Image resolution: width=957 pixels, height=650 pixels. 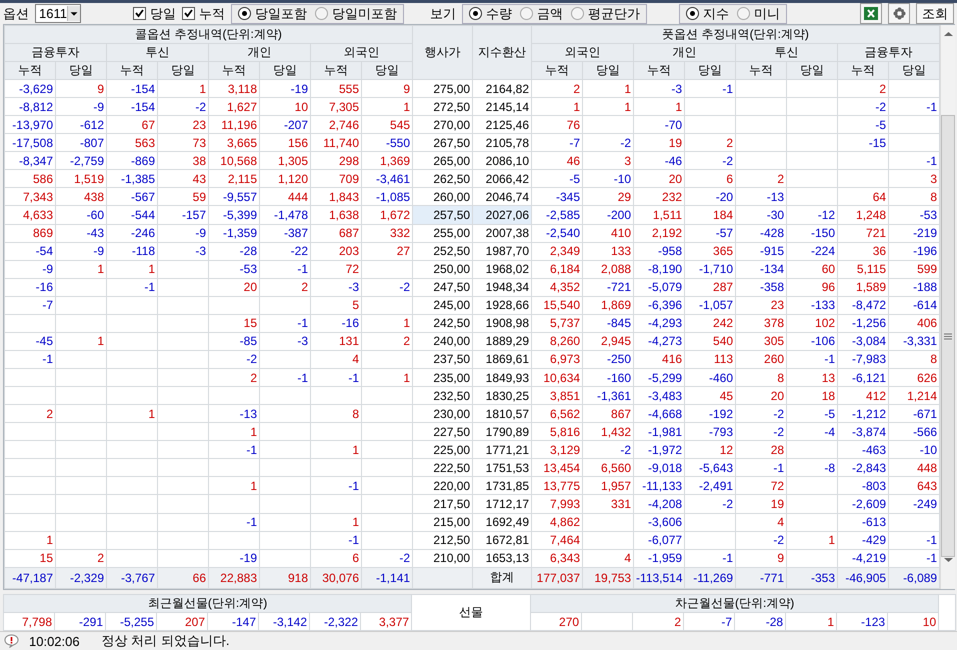 I want to click on column-header: 금융투자, so click(x=55, y=53).